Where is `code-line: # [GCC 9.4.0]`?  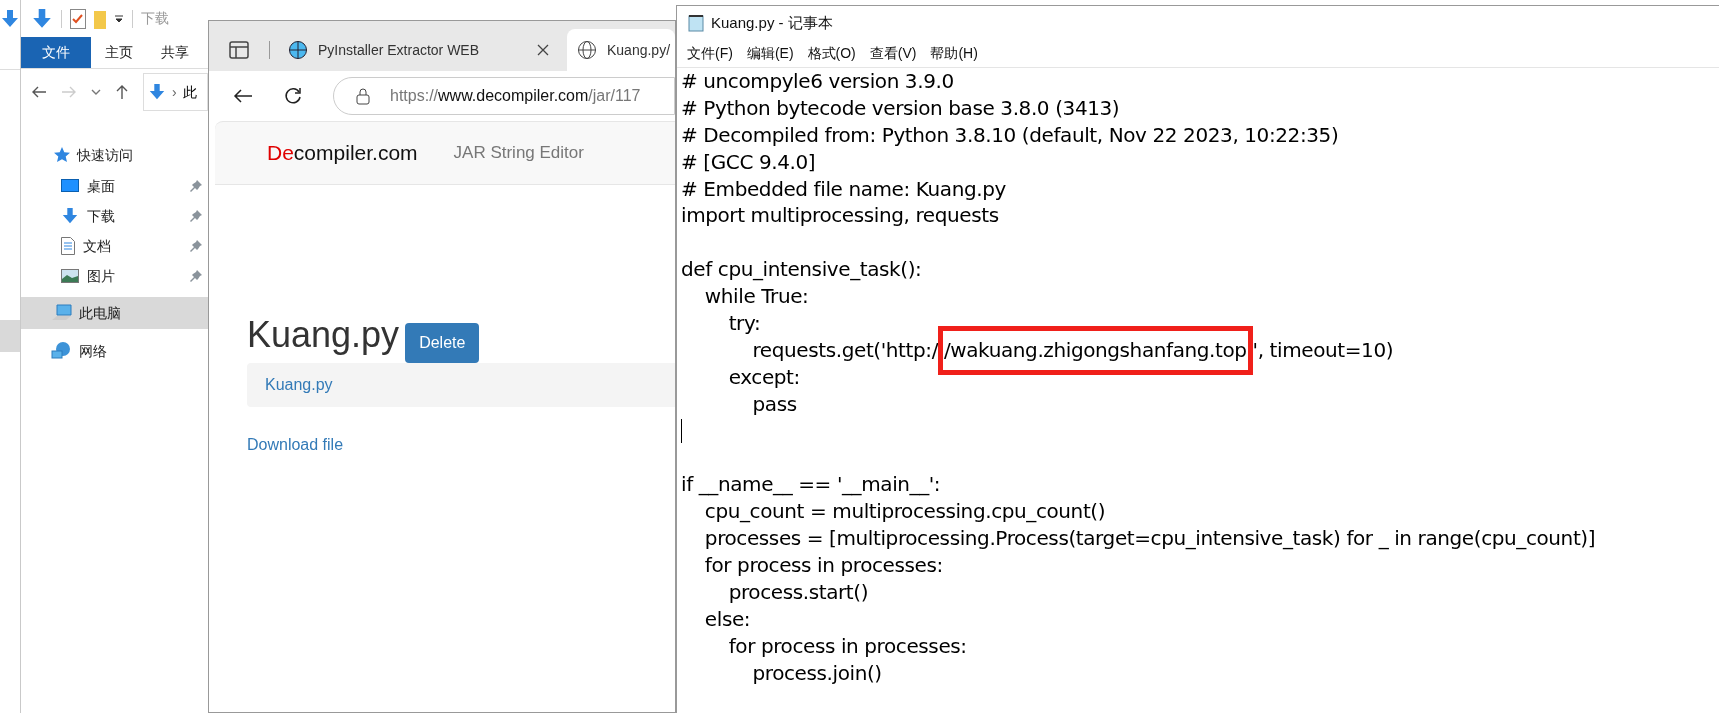 code-line: # [GCC 9.4.0] is located at coordinates (748, 162).